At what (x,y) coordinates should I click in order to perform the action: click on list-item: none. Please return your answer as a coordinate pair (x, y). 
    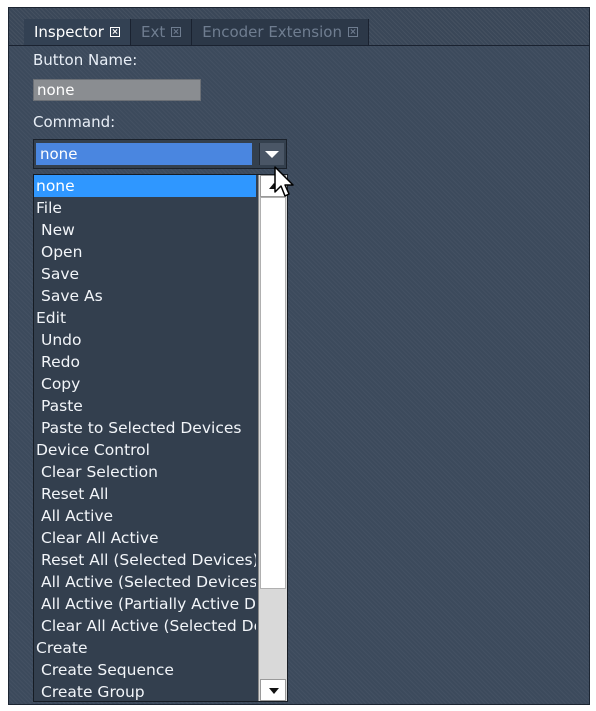
    Looking at the image, I should click on (145, 186).